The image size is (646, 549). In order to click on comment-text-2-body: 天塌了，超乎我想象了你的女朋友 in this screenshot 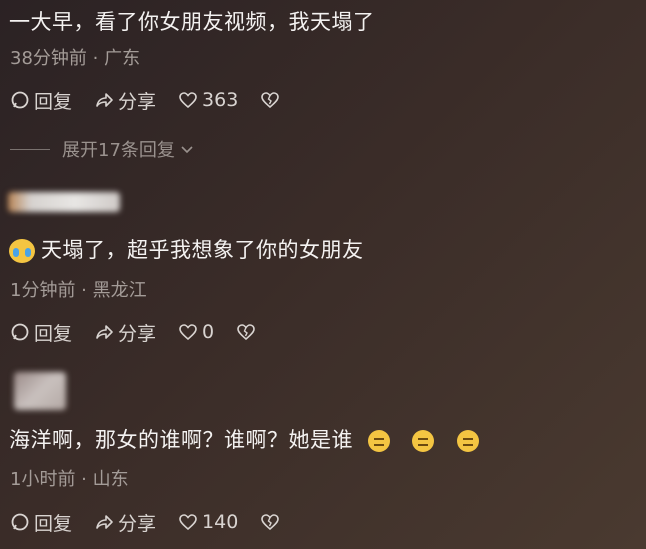, I will do `click(202, 250)`.